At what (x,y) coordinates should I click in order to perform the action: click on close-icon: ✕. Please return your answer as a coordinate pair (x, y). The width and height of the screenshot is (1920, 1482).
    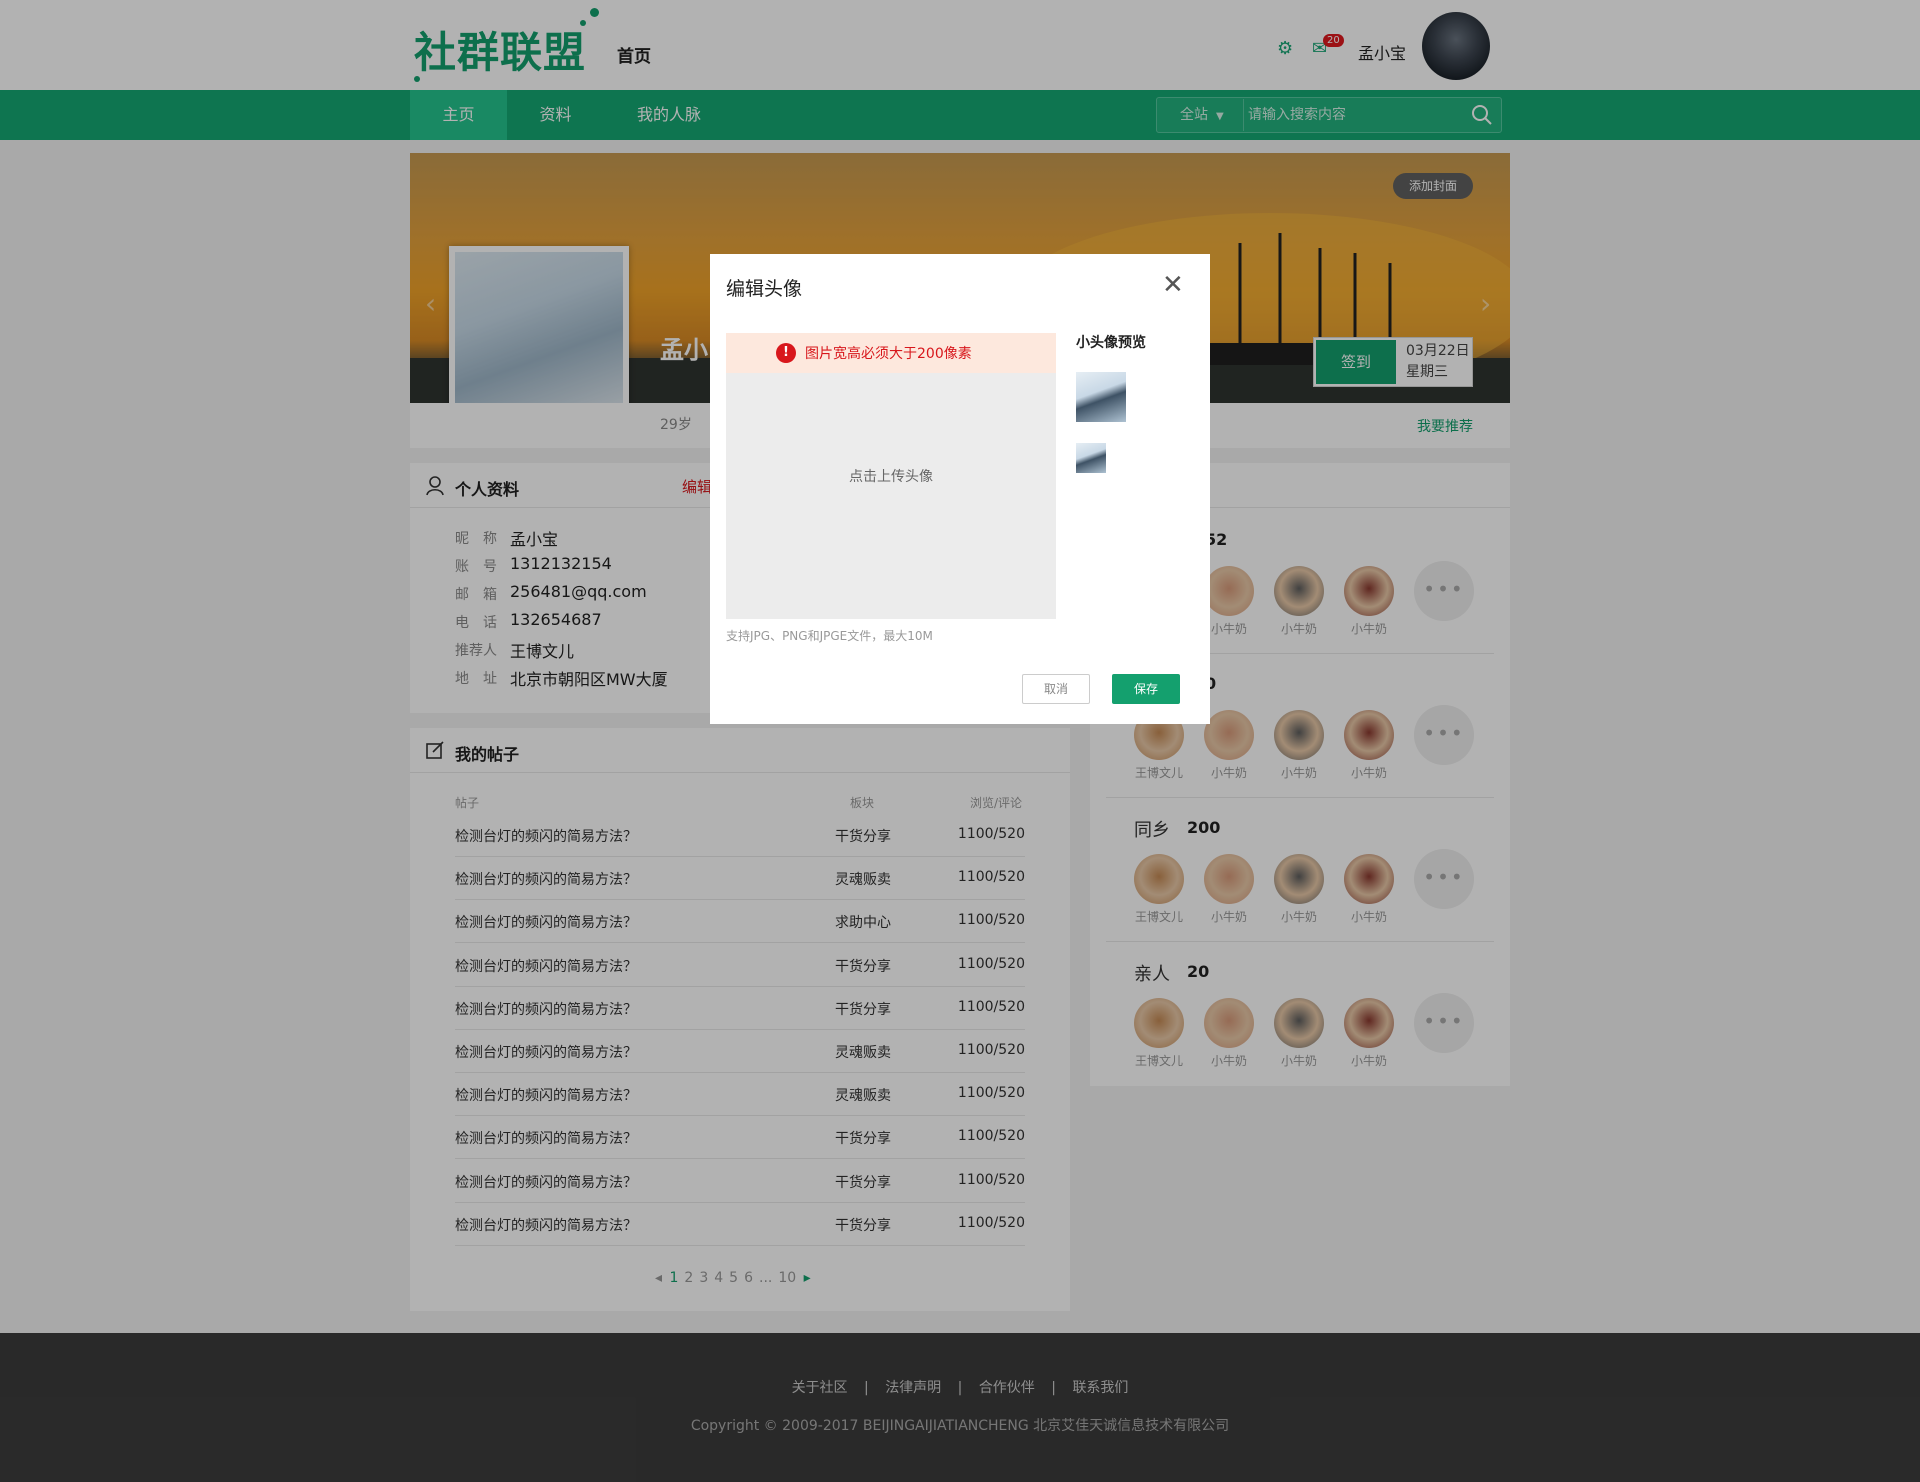
    Looking at the image, I should click on (1173, 285).